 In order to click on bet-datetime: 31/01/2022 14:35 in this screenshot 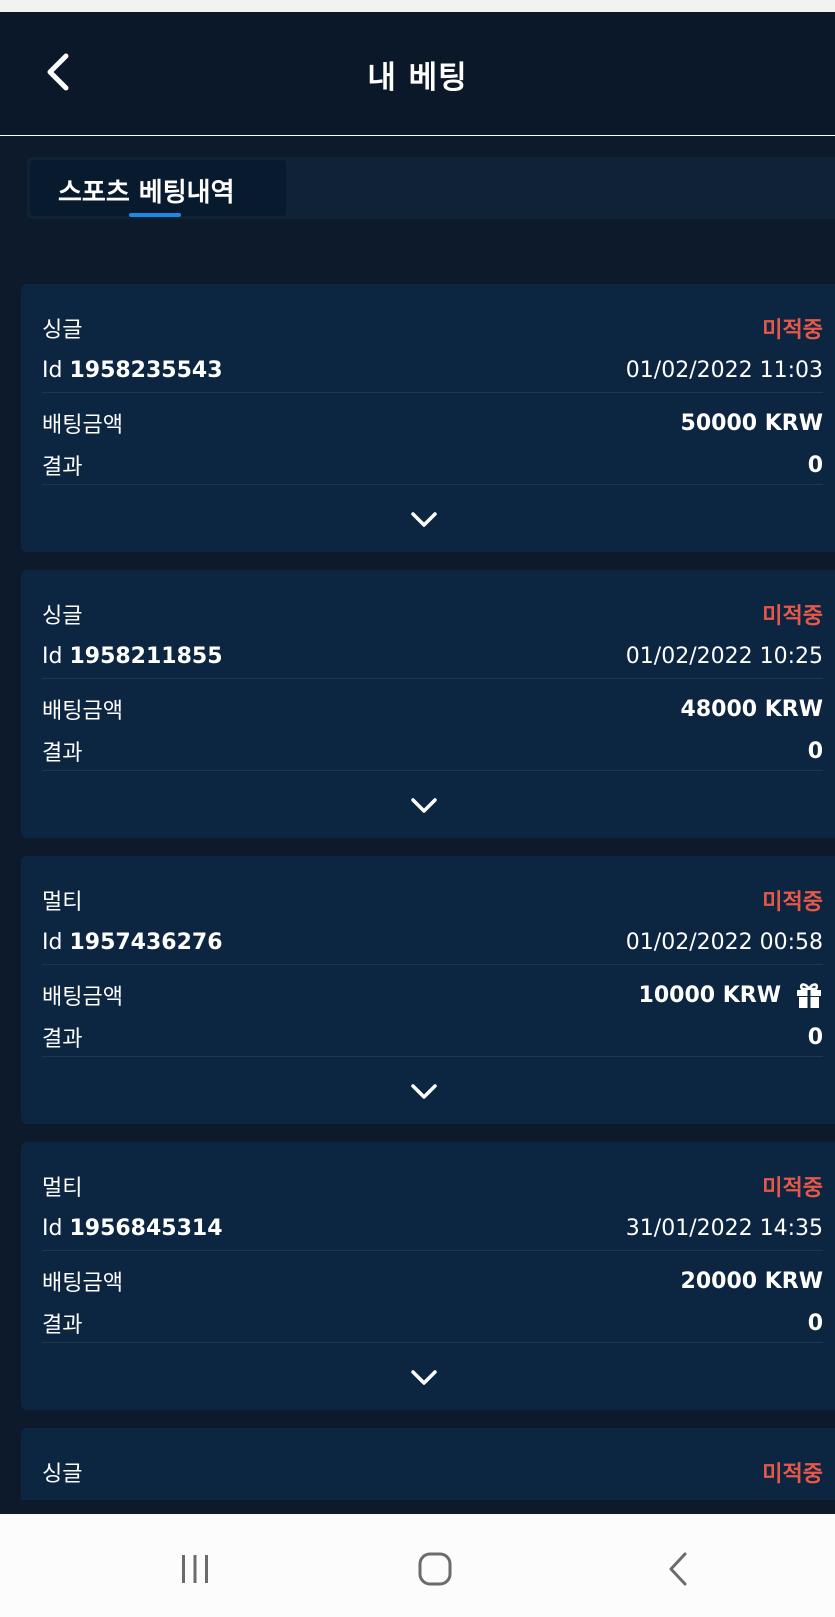, I will do `click(724, 1228)`.